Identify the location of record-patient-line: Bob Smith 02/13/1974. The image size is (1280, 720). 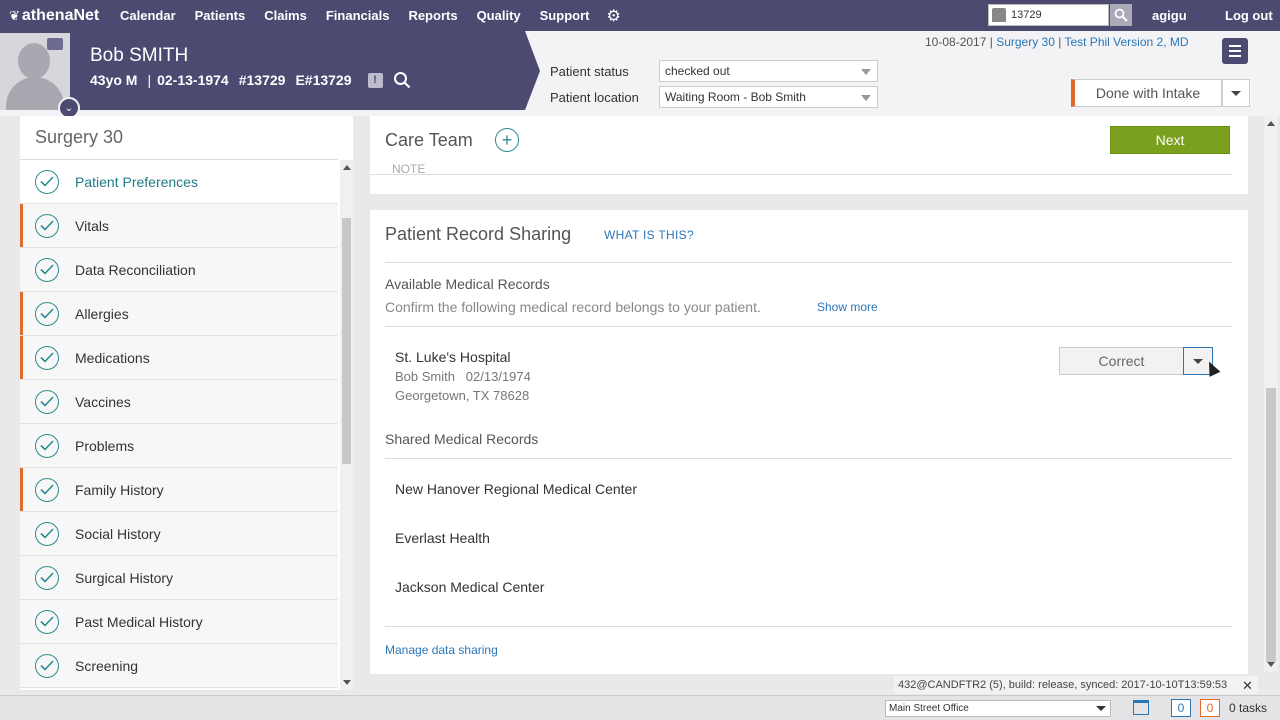
(463, 376).